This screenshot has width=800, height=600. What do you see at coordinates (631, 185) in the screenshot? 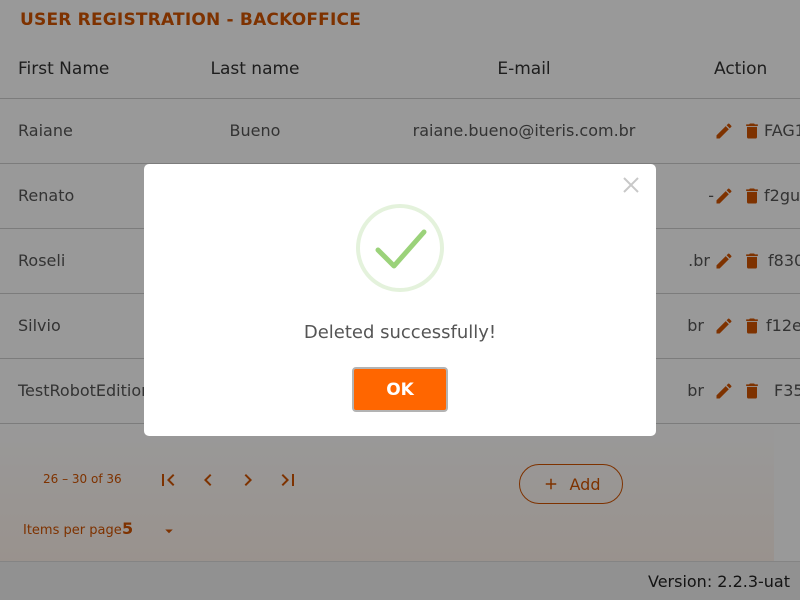
I see `close-icon` at bounding box center [631, 185].